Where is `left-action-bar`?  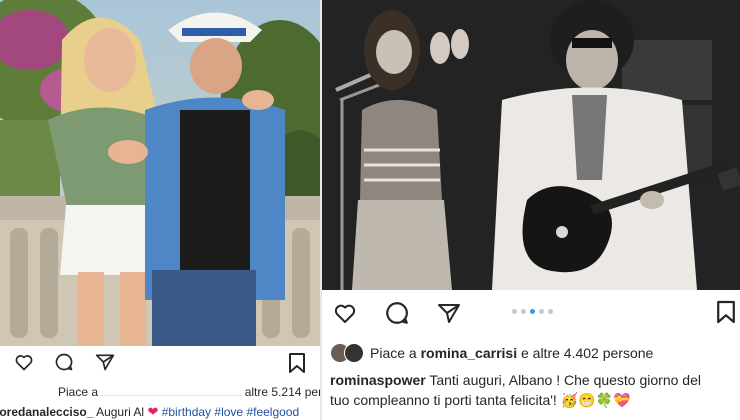 left-action-bar is located at coordinates (65, 362).